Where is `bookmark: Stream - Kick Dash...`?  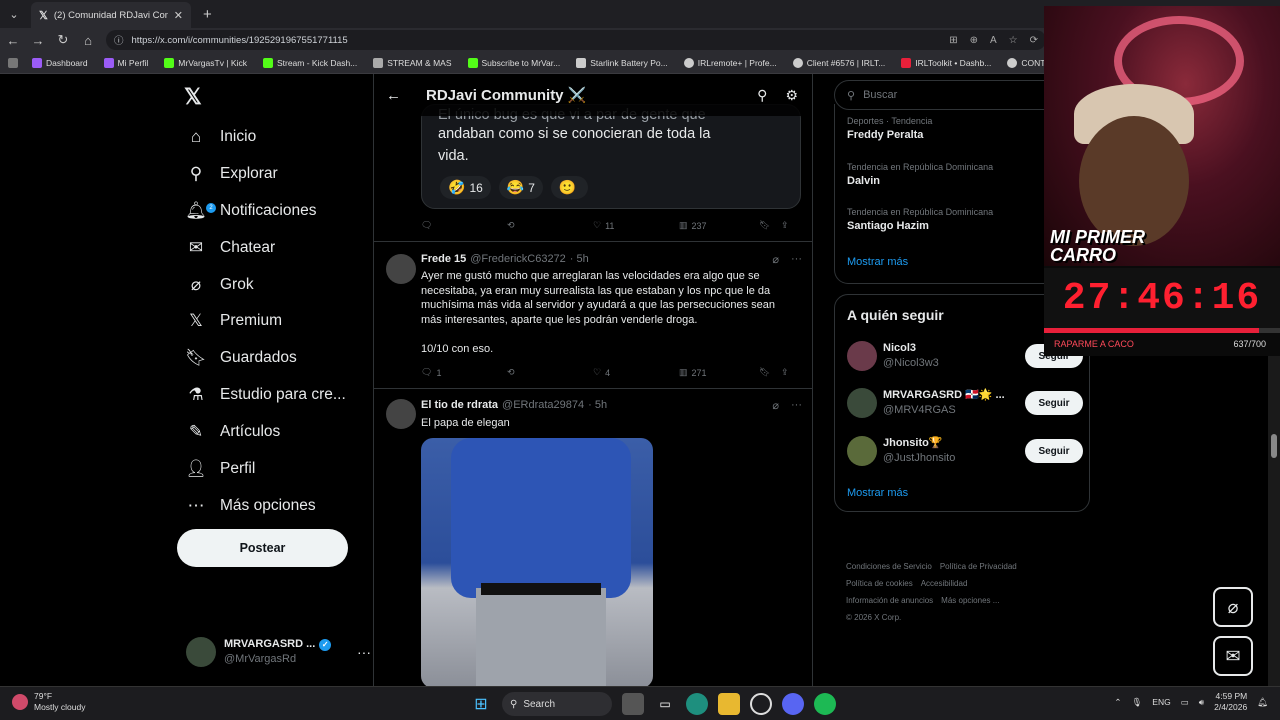 bookmark: Stream - Kick Dash... is located at coordinates (310, 62).